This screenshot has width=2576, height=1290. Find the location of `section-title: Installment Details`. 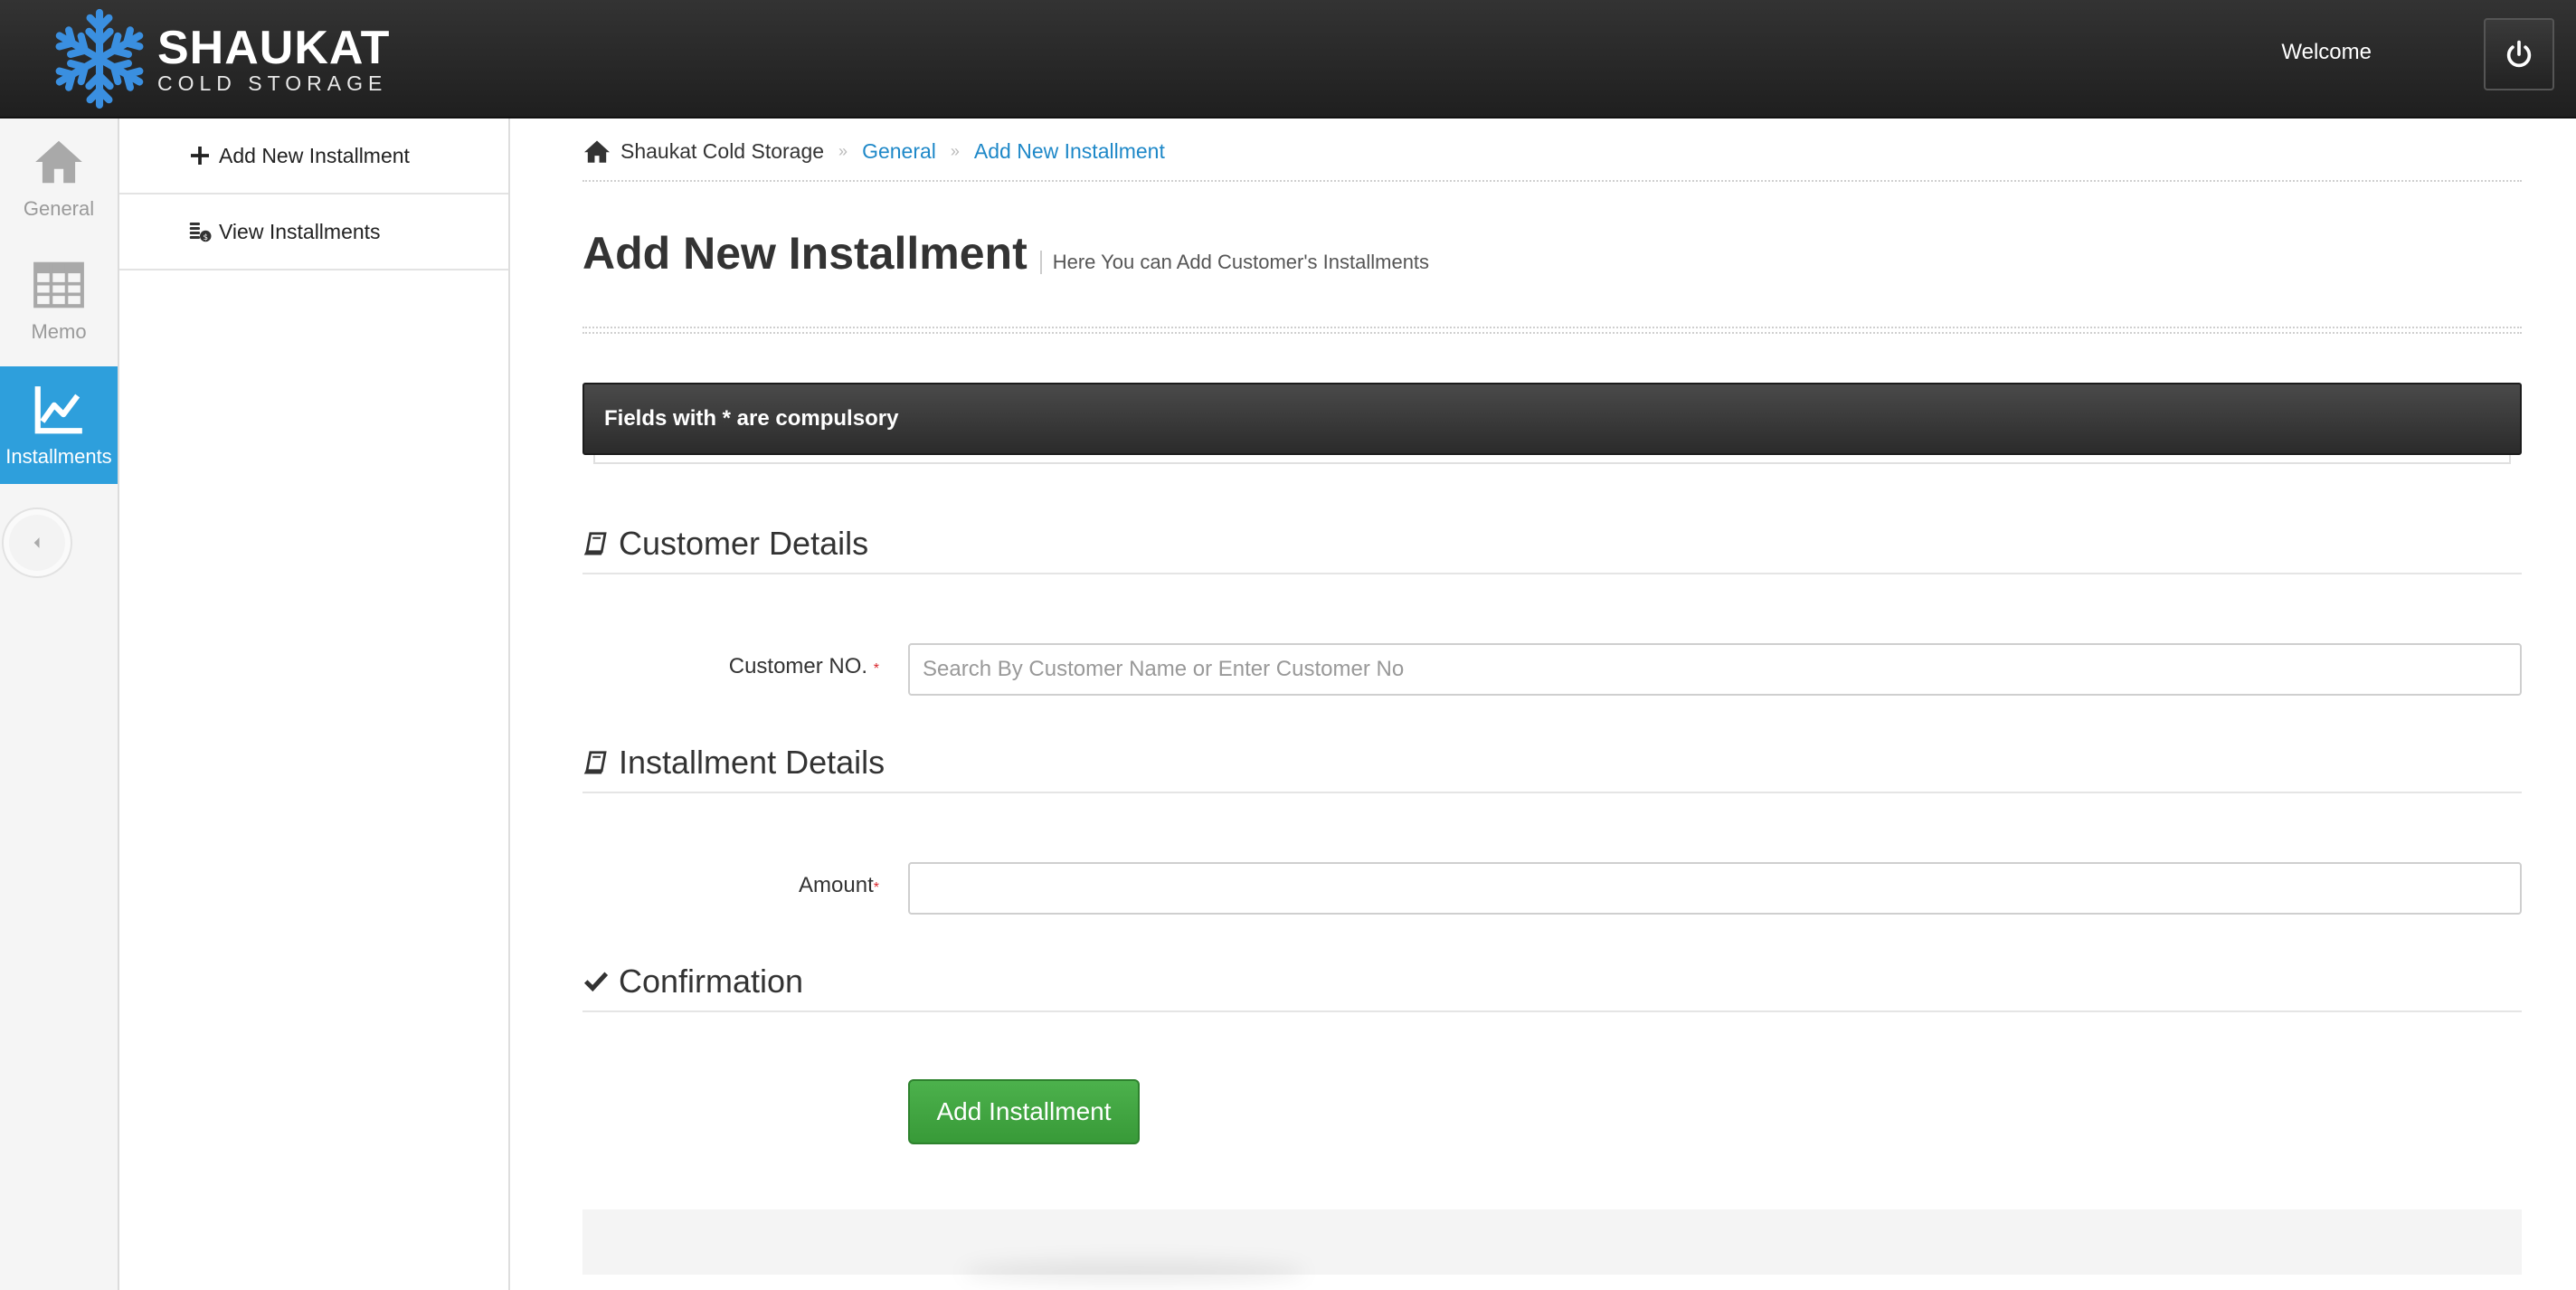

section-title: Installment Details is located at coordinates (752, 762).